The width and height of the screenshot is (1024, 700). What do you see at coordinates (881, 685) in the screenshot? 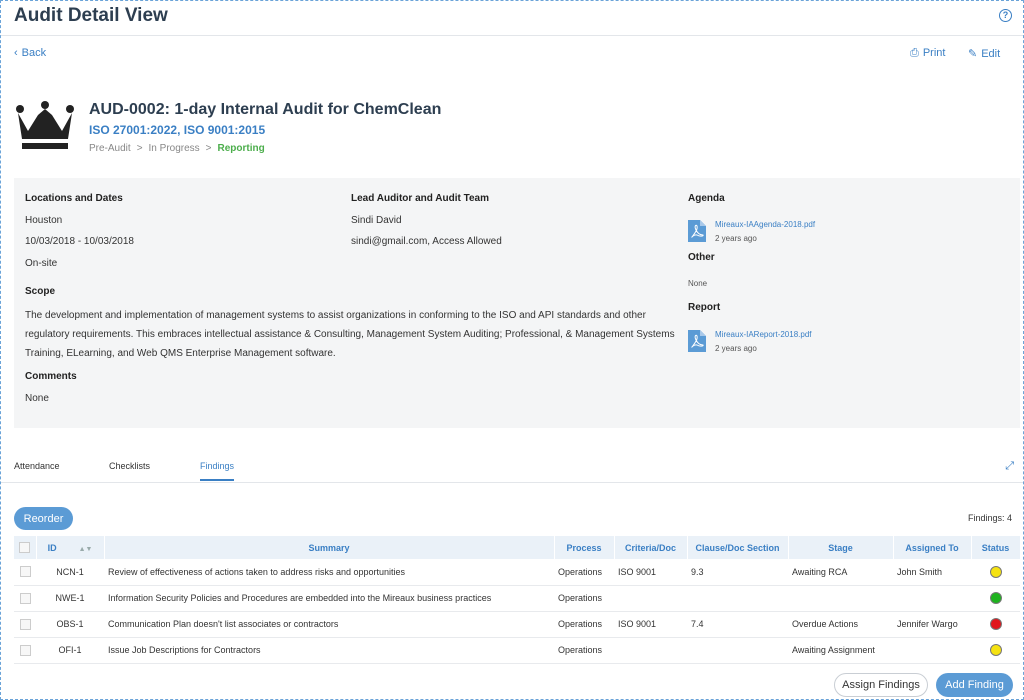
I see `assign-findings-button: Assign Findings` at bounding box center [881, 685].